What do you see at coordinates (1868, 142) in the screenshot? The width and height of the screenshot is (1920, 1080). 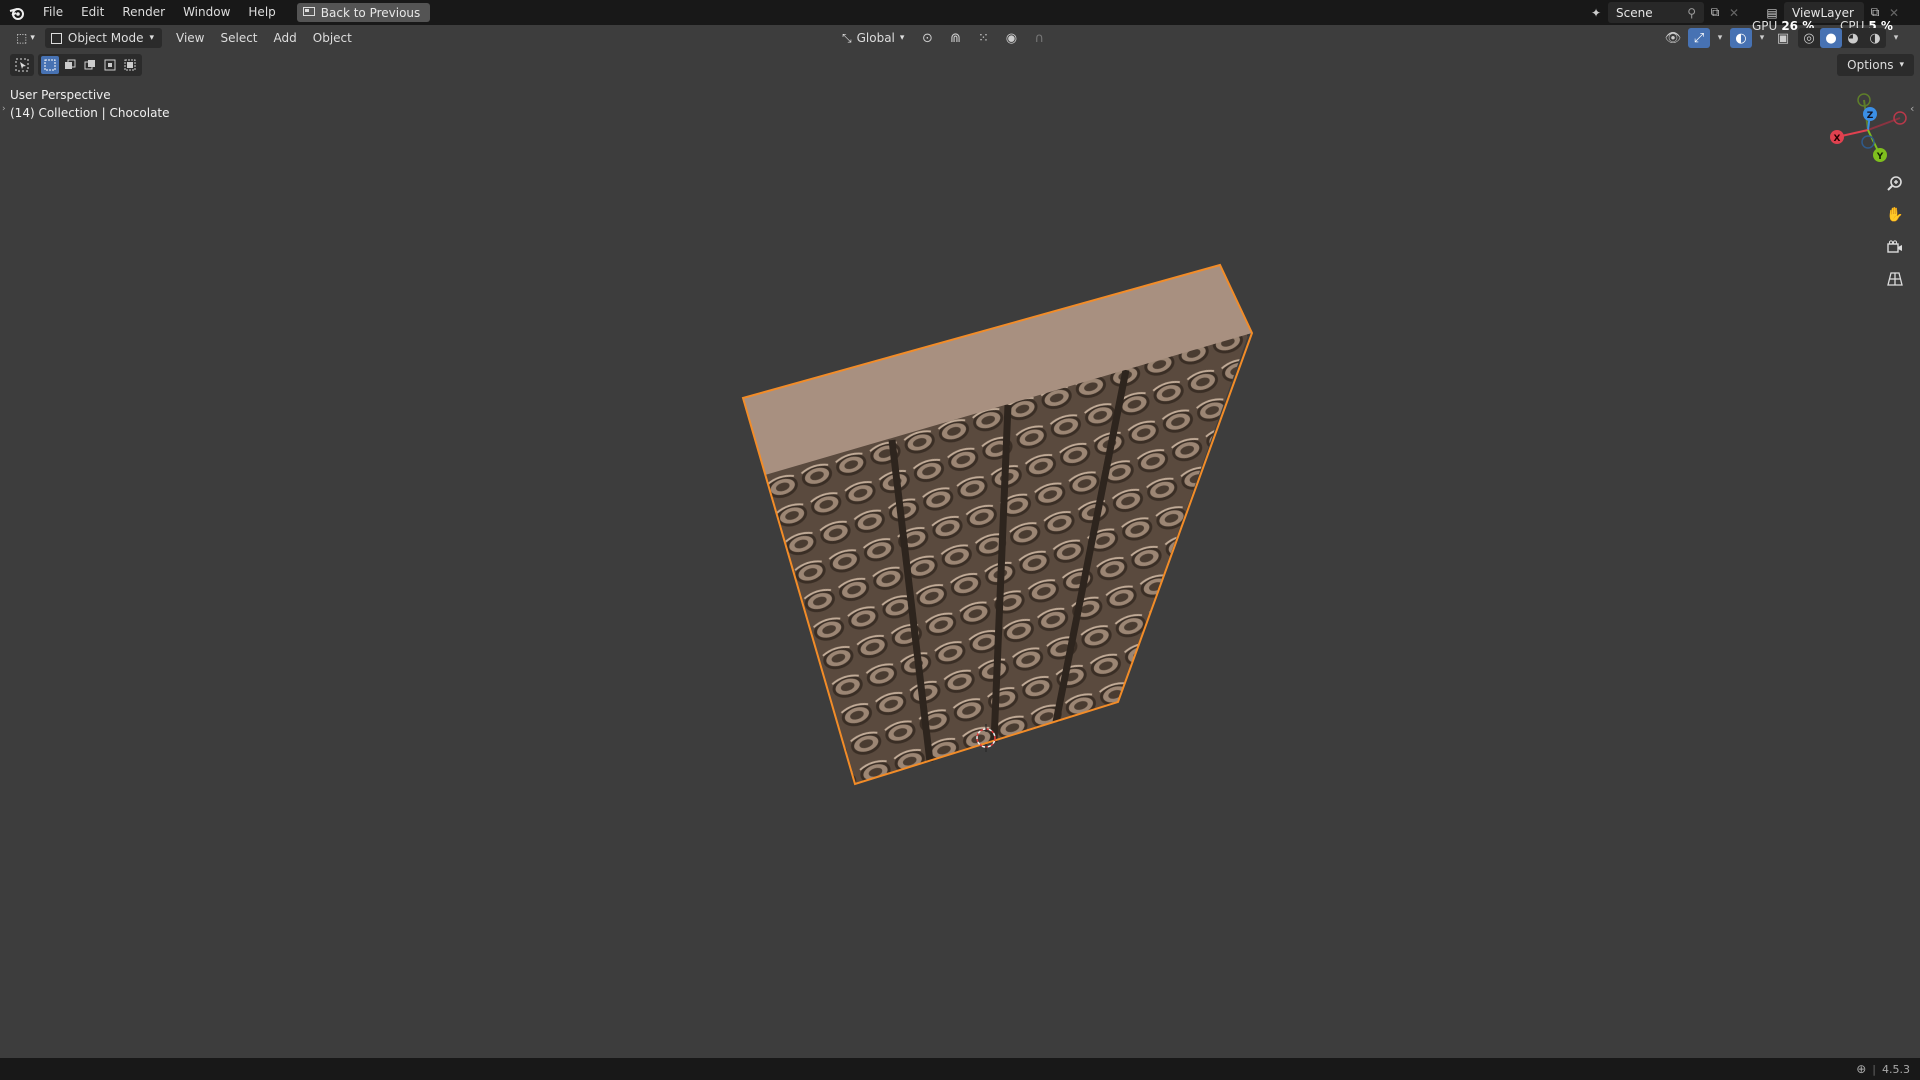 I see `gizmo-neg-z` at bounding box center [1868, 142].